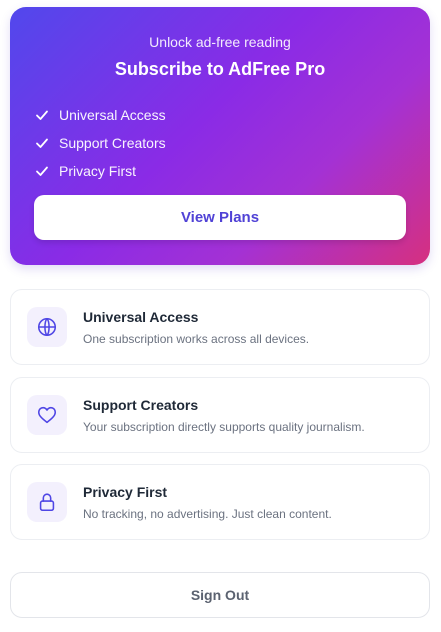 The width and height of the screenshot is (441, 632). Describe the element at coordinates (141, 405) in the screenshot. I see `card-title: Support Creators` at that location.